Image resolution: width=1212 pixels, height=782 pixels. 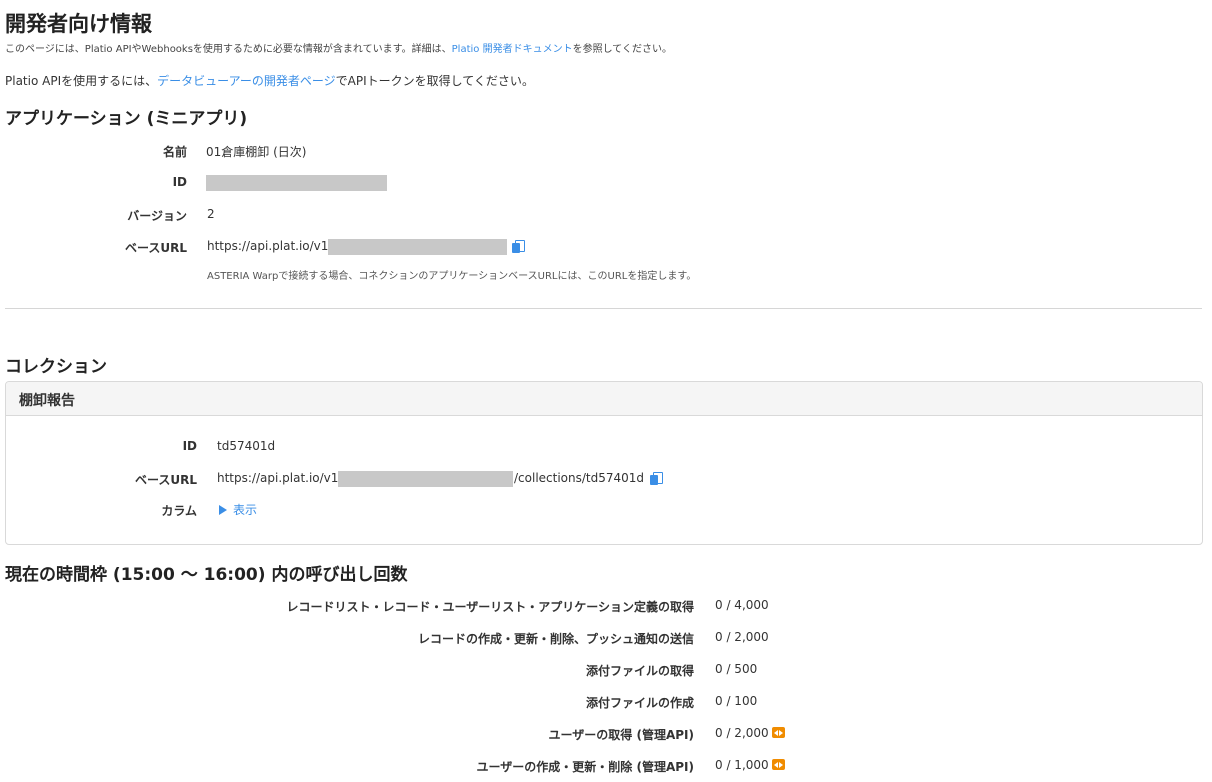 What do you see at coordinates (223, 510) in the screenshot?
I see `triangle-right-icon` at bounding box center [223, 510].